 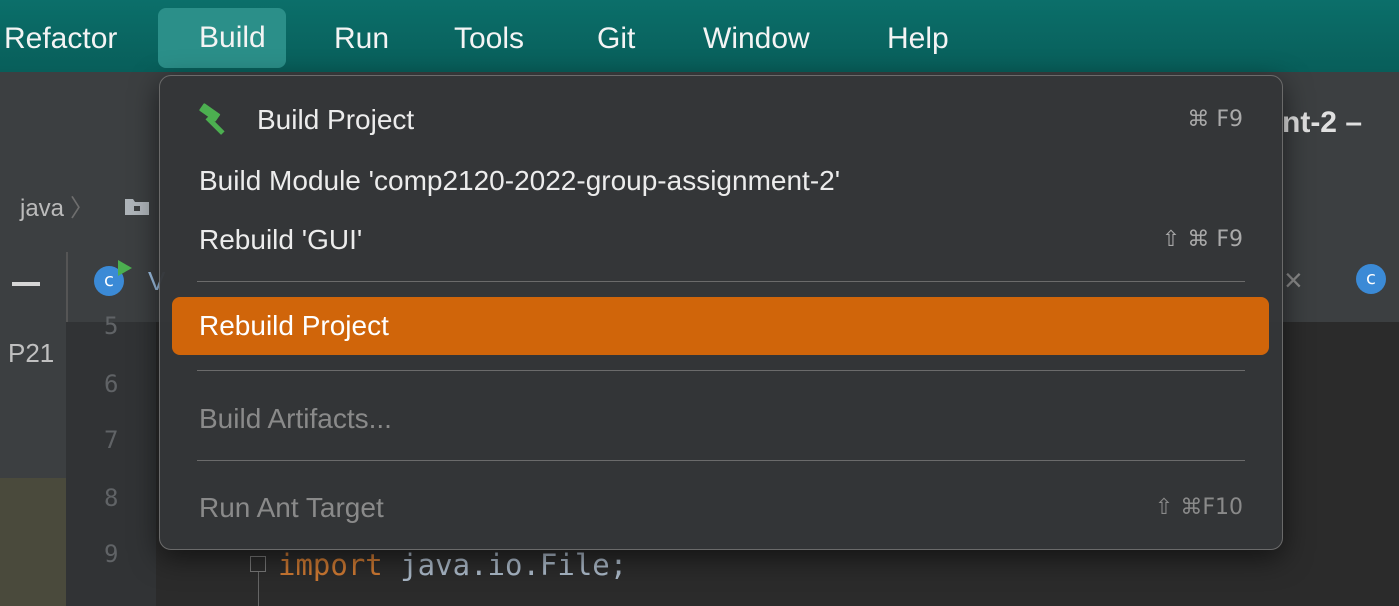 What do you see at coordinates (258, 564) in the screenshot?
I see `fold-icon` at bounding box center [258, 564].